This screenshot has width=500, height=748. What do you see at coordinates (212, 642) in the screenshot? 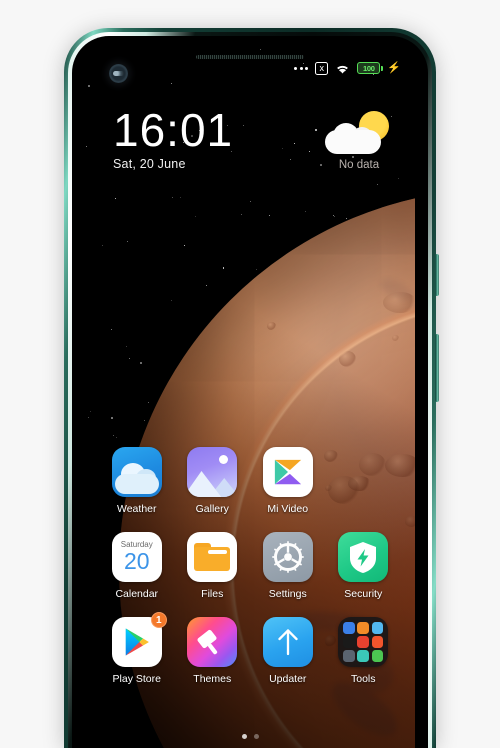
I see `themes-app-icon` at bounding box center [212, 642].